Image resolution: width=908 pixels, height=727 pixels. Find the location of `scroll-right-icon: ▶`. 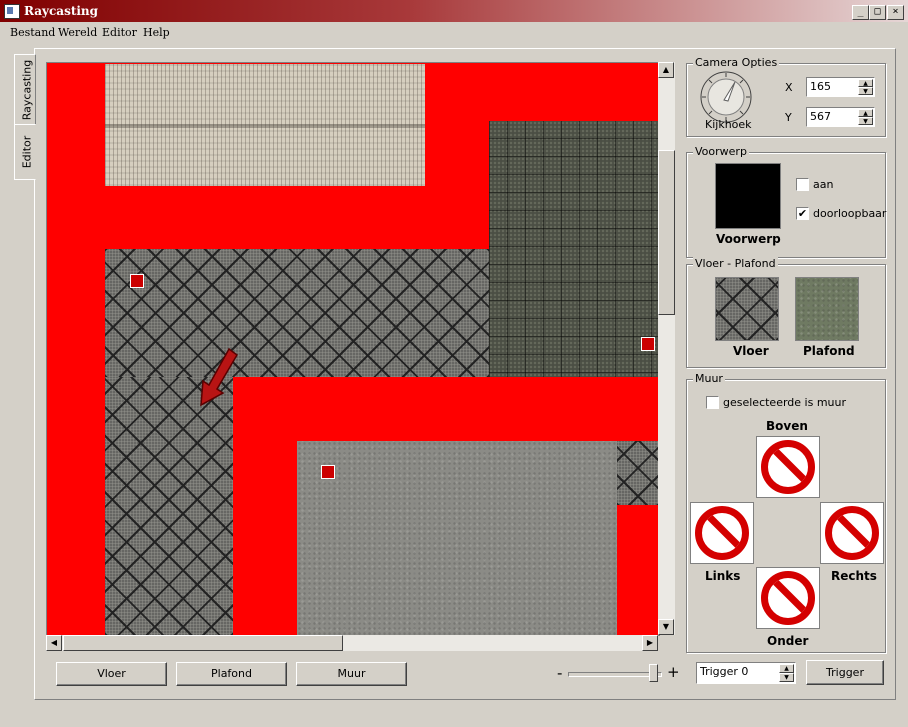

scroll-right-icon: ▶ is located at coordinates (650, 643).